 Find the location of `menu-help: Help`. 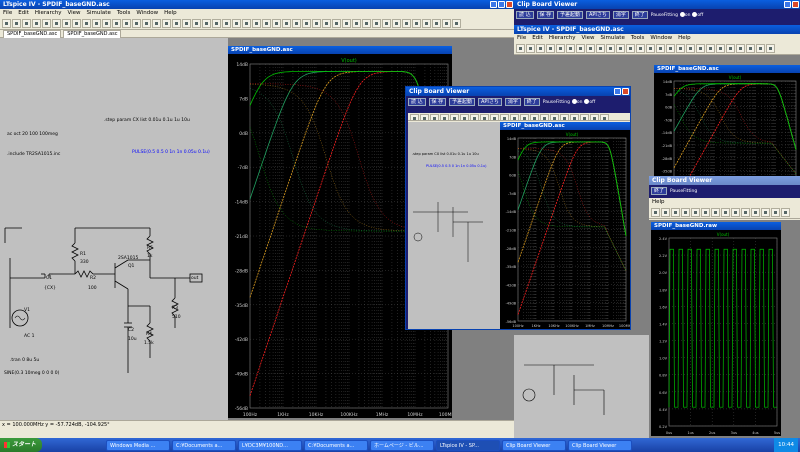

menu-help: Help is located at coordinates (170, 13).